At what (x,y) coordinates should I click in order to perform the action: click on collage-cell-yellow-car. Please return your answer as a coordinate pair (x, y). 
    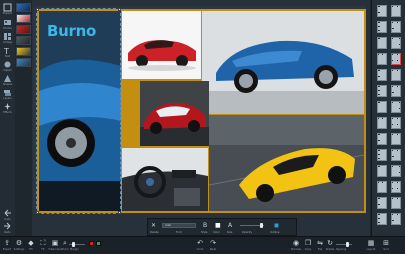
    Looking at the image, I should click on (286, 163).